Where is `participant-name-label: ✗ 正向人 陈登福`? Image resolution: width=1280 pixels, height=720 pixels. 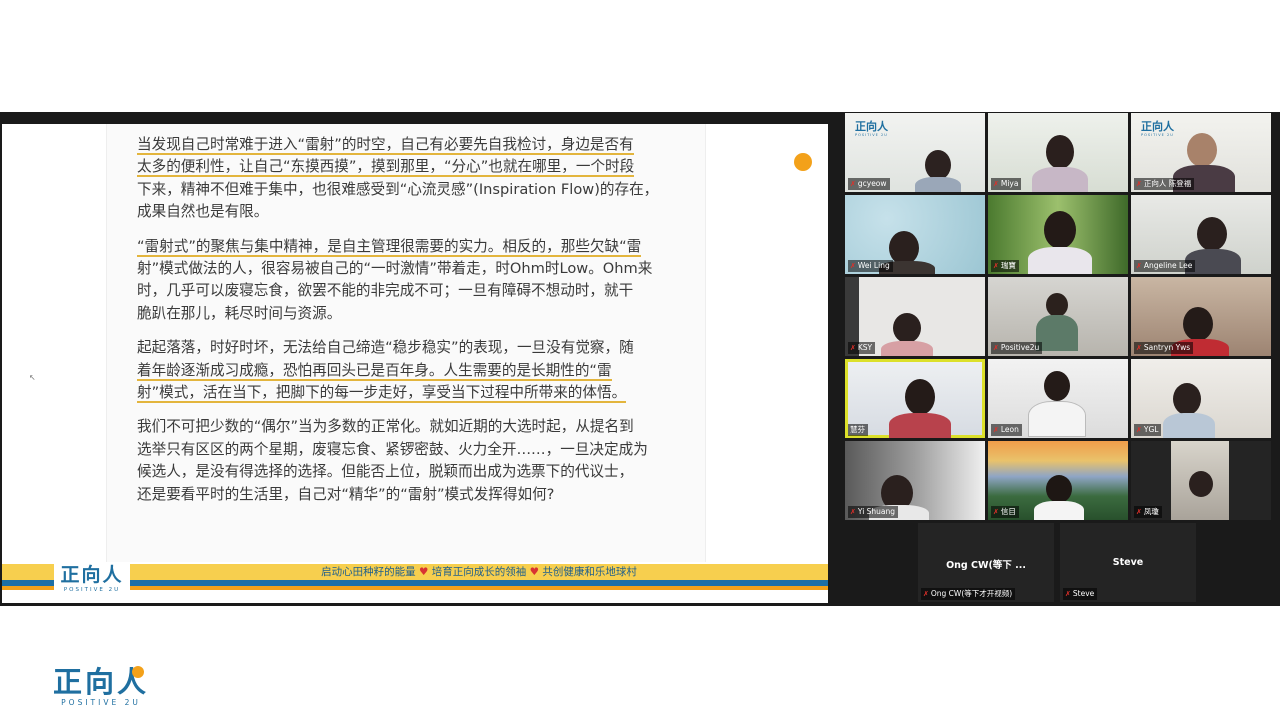 participant-name-label: ✗ 正向人 陈登福 is located at coordinates (1164, 184).